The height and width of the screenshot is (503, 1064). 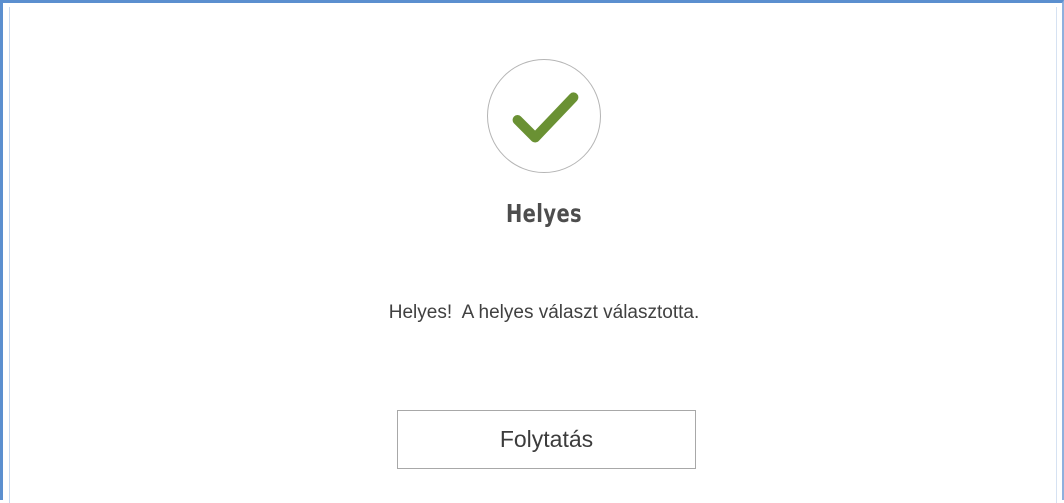 What do you see at coordinates (1056, 255) in the screenshot?
I see `dialog-border-right` at bounding box center [1056, 255].